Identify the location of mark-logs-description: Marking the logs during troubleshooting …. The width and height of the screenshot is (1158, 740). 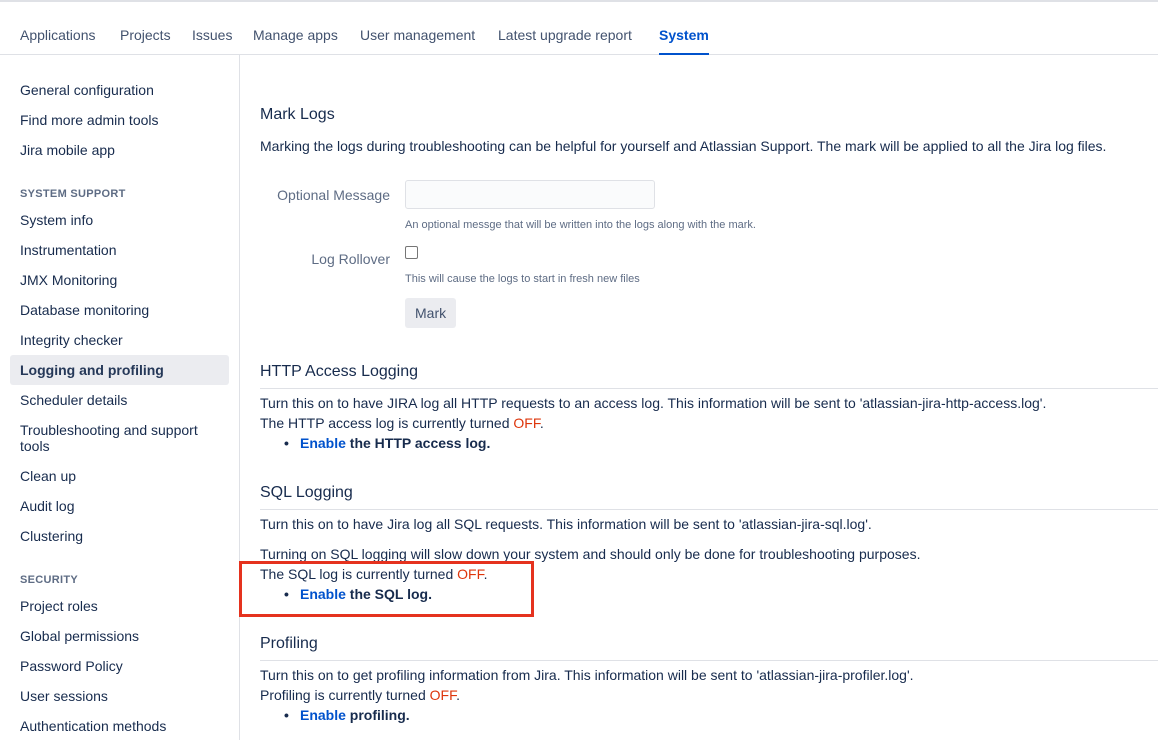
(683, 146).